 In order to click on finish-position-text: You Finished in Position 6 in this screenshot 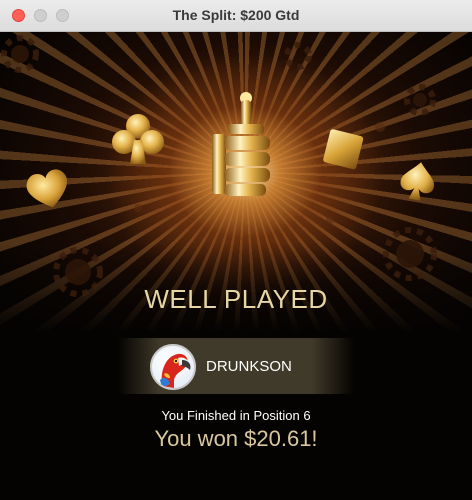, I will do `click(236, 415)`.